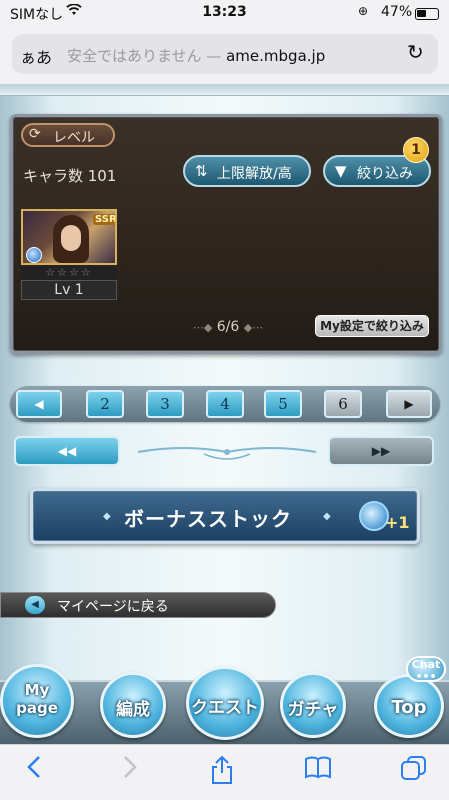 This screenshot has width=449, height=800. What do you see at coordinates (202, 327) in the screenshot?
I see `ornament-left-icon: ⋯◆` at bounding box center [202, 327].